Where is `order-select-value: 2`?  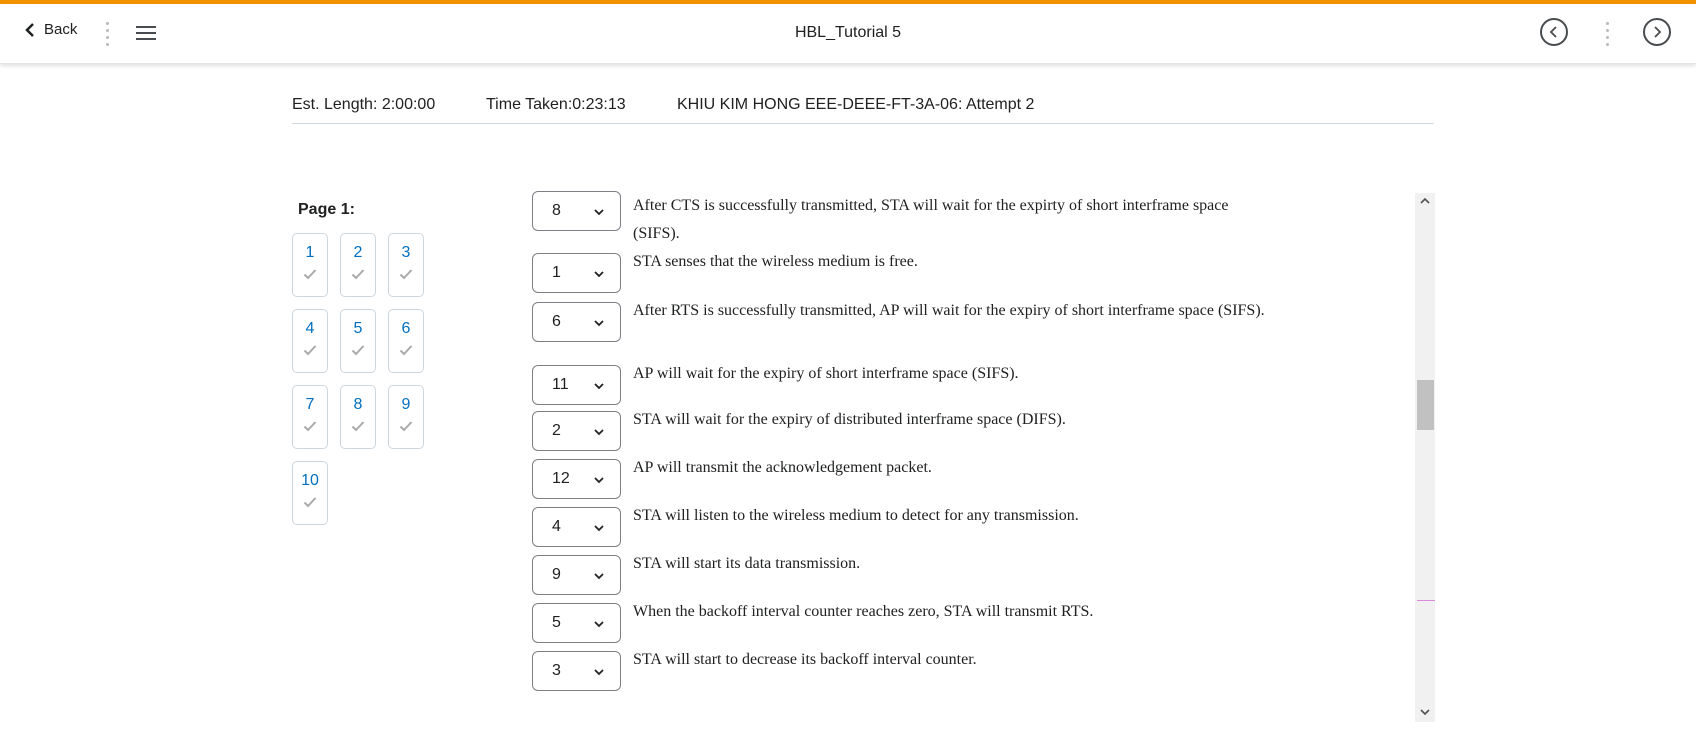 order-select-value: 2 is located at coordinates (556, 430).